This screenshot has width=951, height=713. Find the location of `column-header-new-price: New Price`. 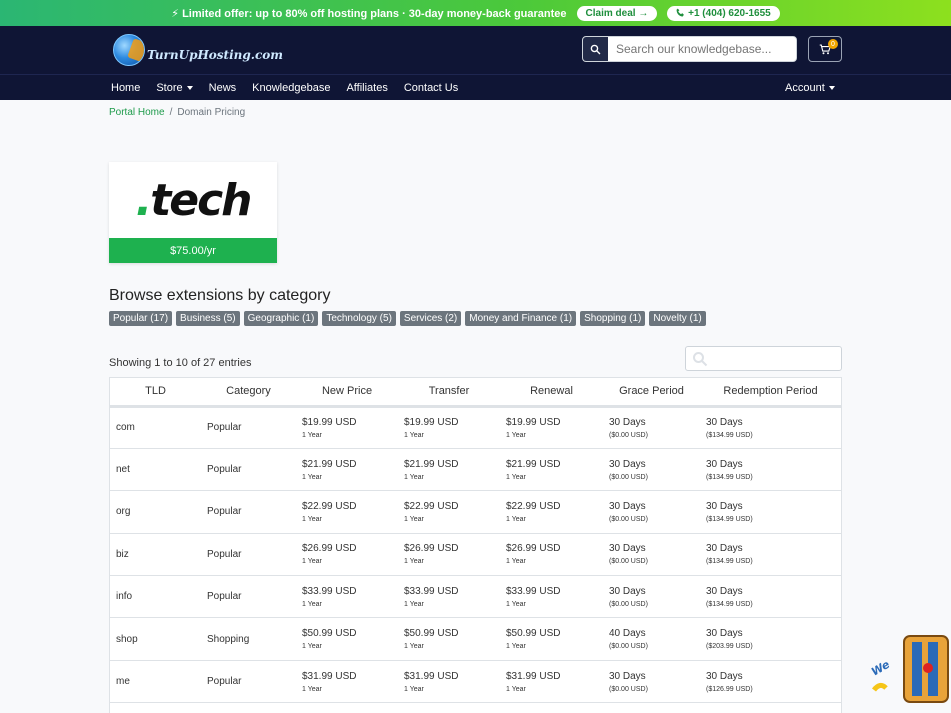

column-header-new-price: New Price is located at coordinates (347, 393).